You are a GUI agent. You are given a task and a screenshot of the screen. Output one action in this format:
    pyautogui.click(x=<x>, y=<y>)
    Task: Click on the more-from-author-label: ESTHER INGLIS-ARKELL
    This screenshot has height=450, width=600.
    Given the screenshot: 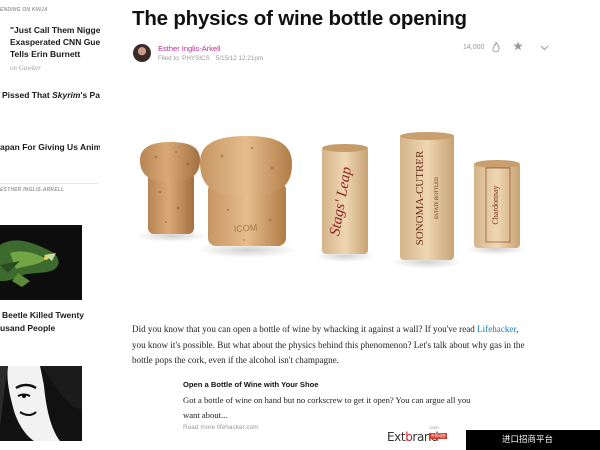 What is the action you would take?
    pyautogui.click(x=32, y=190)
    